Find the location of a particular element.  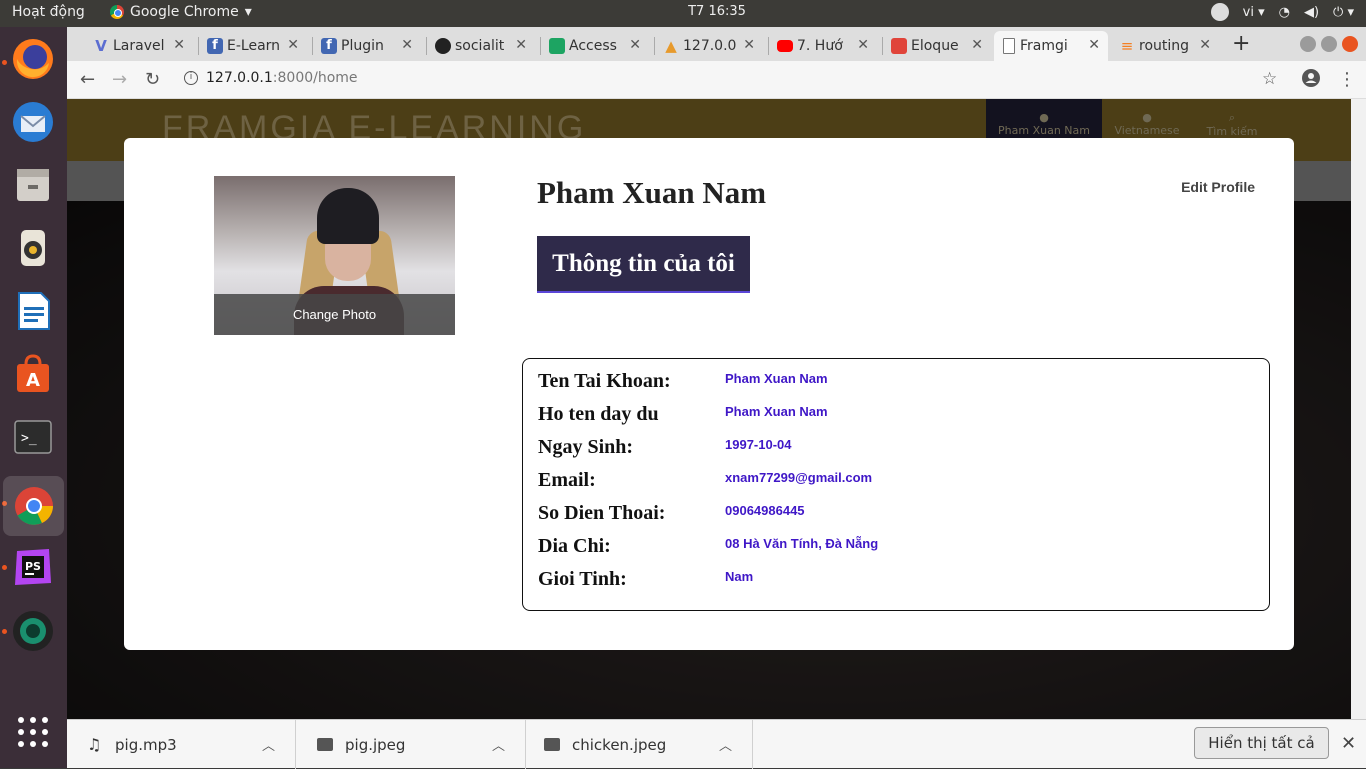

browser-tab: V Laravel ✕ is located at coordinates (140, 46).